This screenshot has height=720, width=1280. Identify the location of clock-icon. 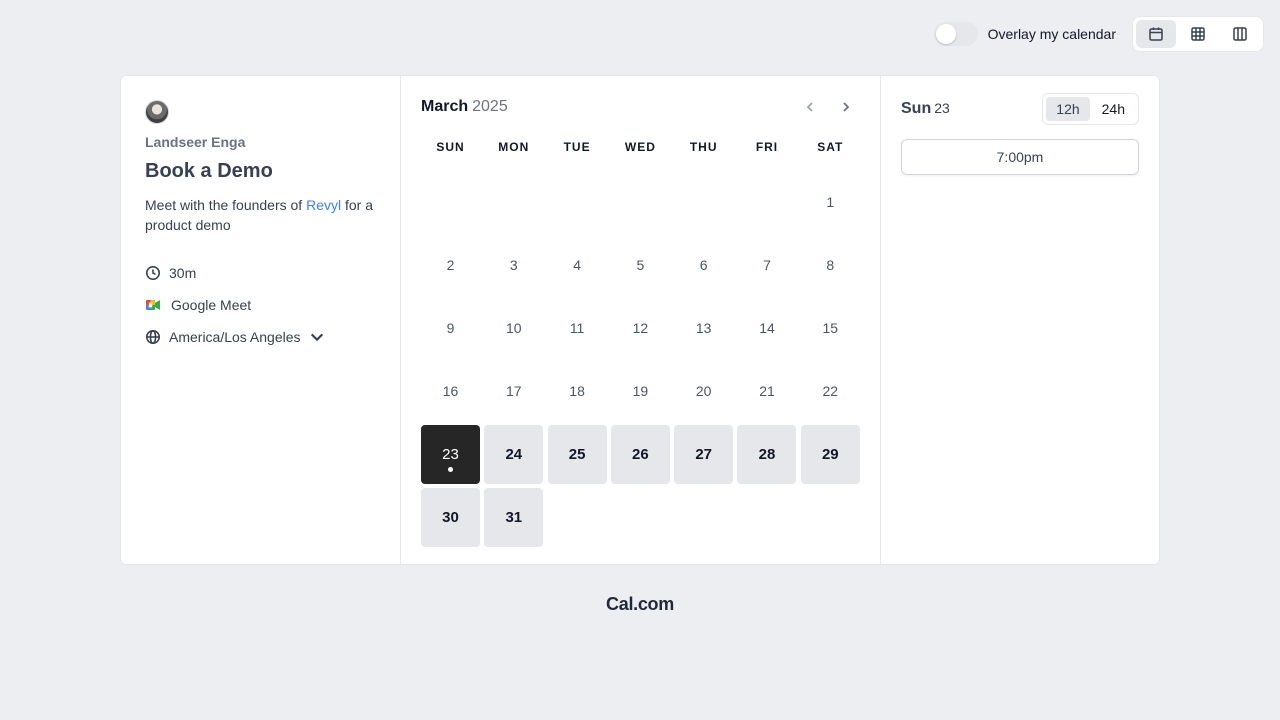
(153, 273).